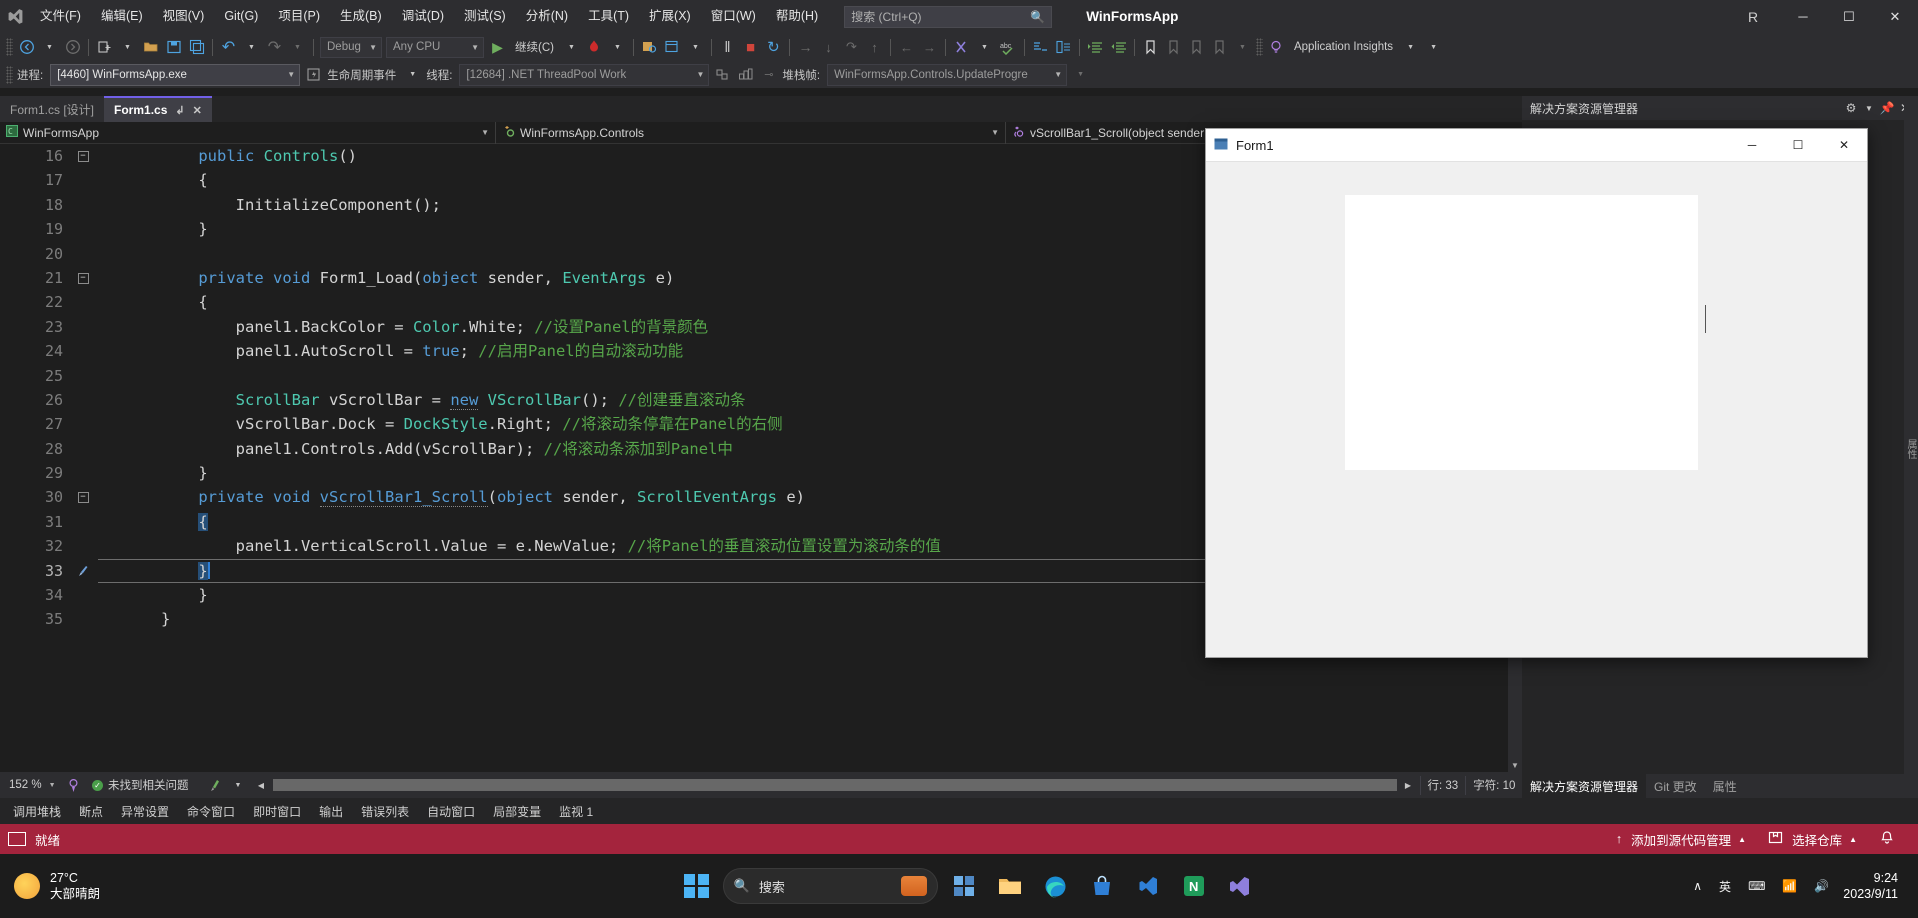  Describe the element at coordinates (1063, 47) in the screenshot. I see `uncomment-selection-icon` at that location.